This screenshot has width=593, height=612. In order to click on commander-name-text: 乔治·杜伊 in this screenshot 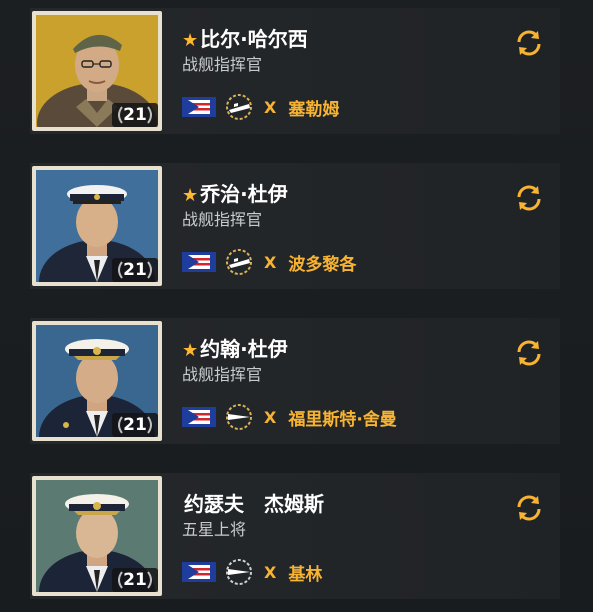, I will do `click(244, 194)`.